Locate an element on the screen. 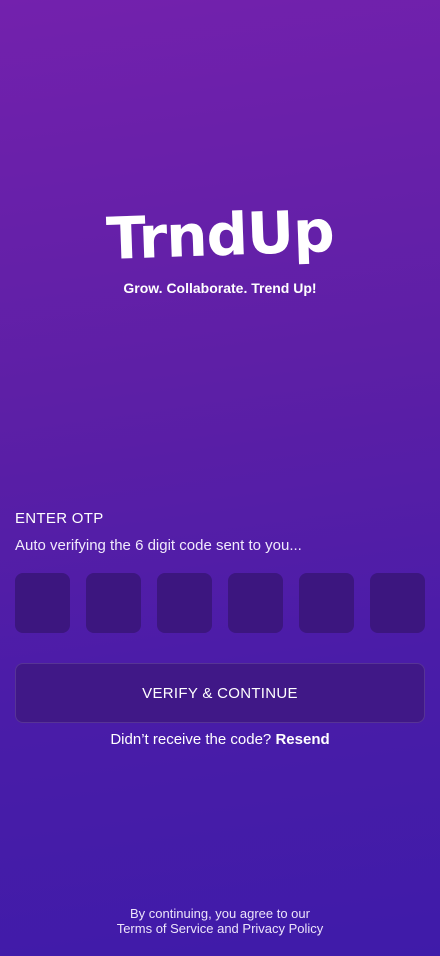 The width and height of the screenshot is (440, 956). resend-line: Didn’t receive the code? Resend is located at coordinates (220, 739).